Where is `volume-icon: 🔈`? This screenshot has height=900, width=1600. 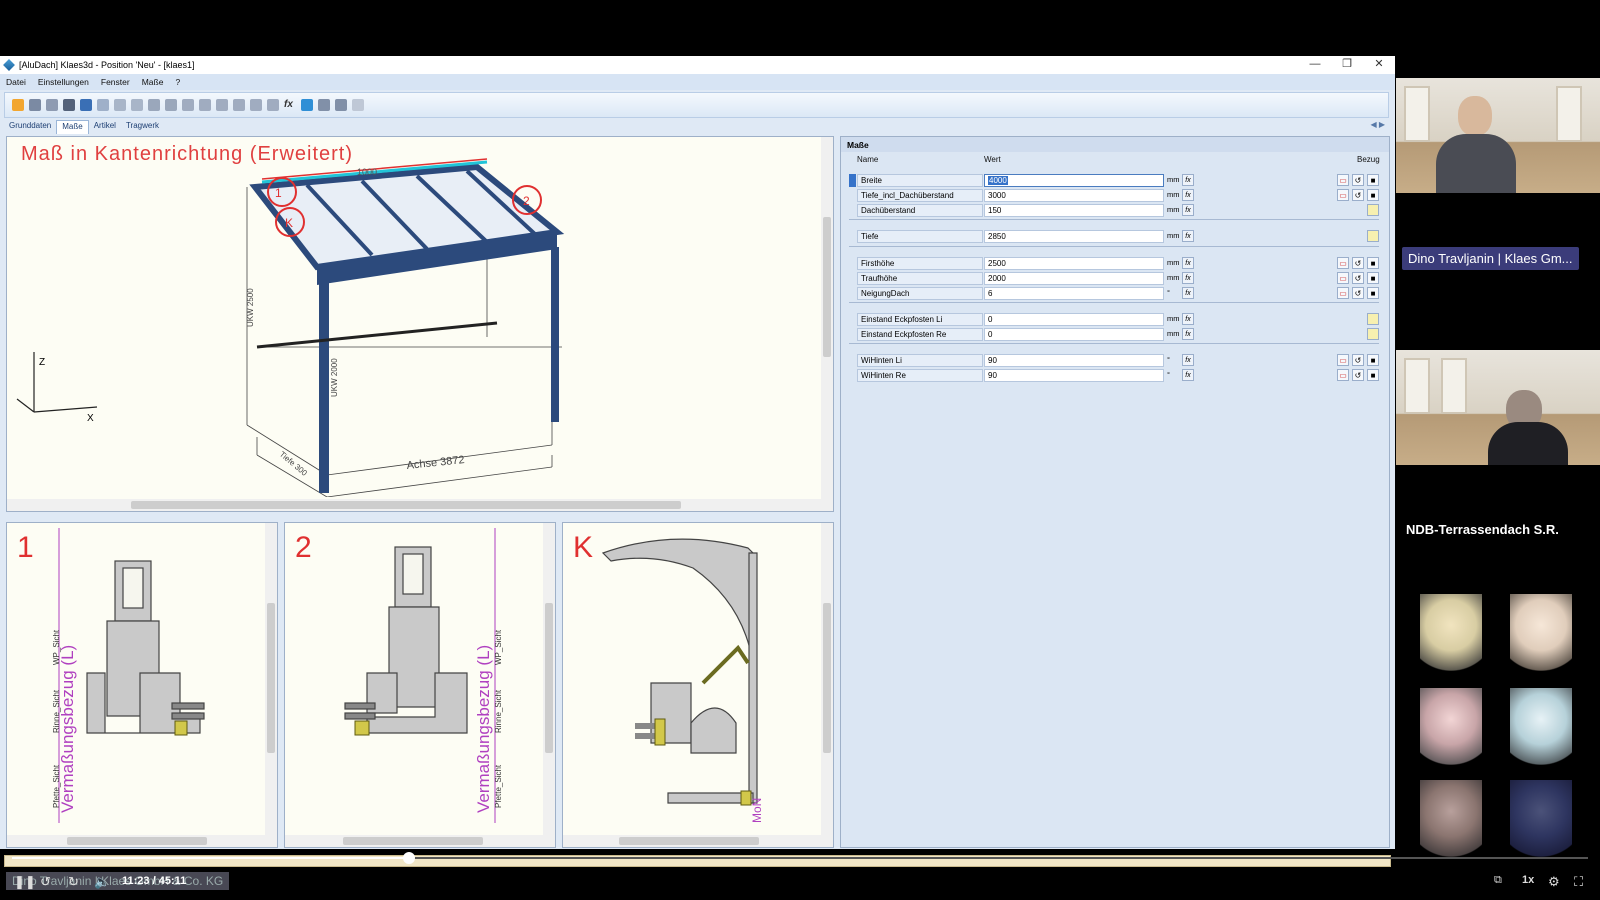
volume-icon: 🔈 is located at coordinates (102, 882).